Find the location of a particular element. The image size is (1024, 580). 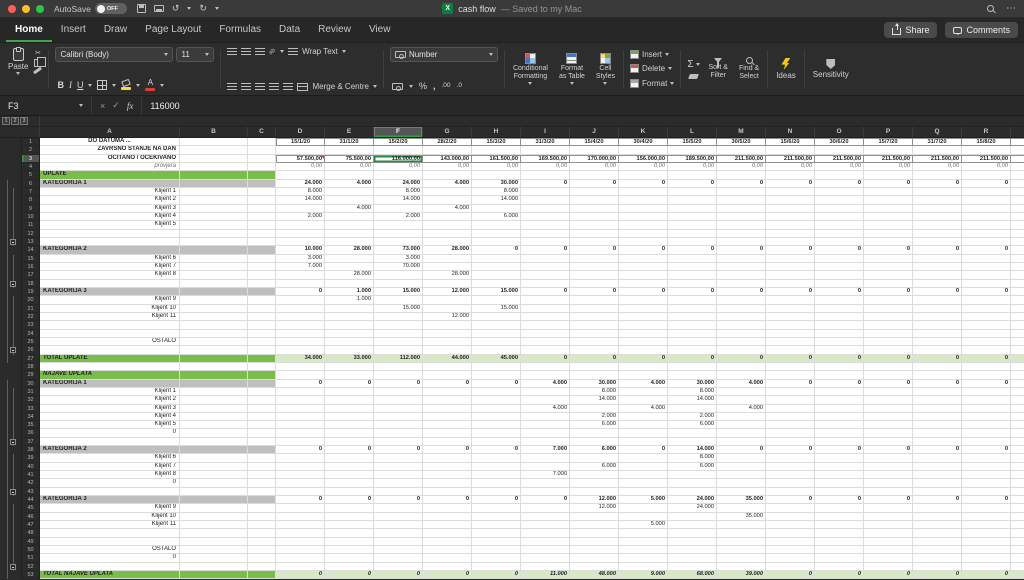

cell-A29: NAJAVE UPLATA is located at coordinates (110, 375).